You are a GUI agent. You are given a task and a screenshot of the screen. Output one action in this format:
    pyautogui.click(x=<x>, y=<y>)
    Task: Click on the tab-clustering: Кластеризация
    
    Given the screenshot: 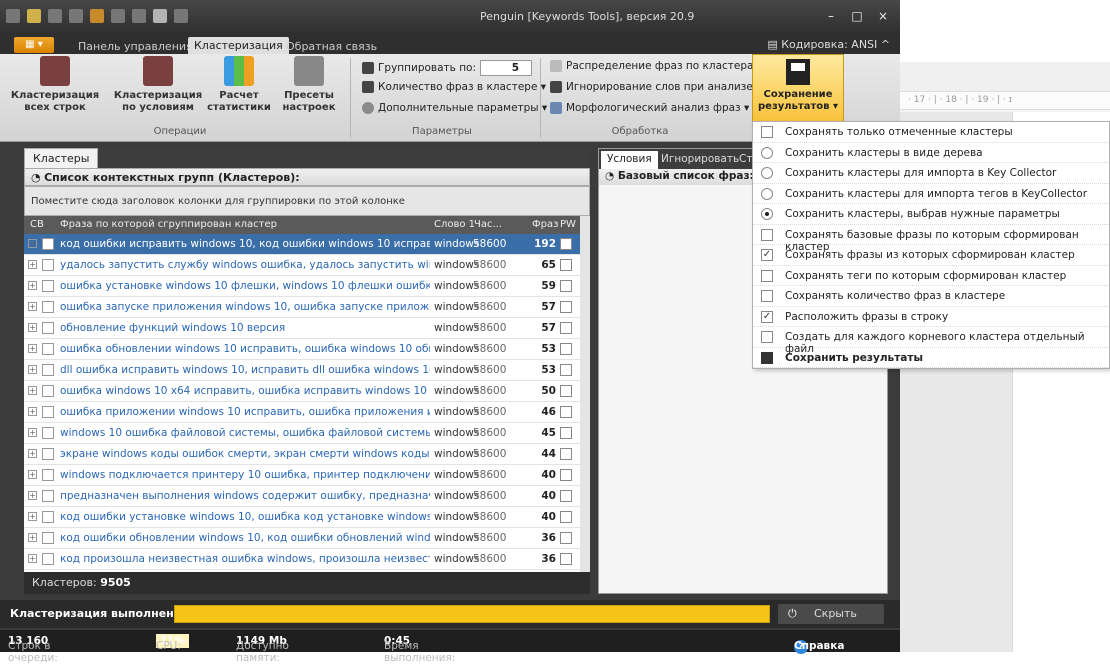 What is the action you would take?
    pyautogui.click(x=238, y=45)
    